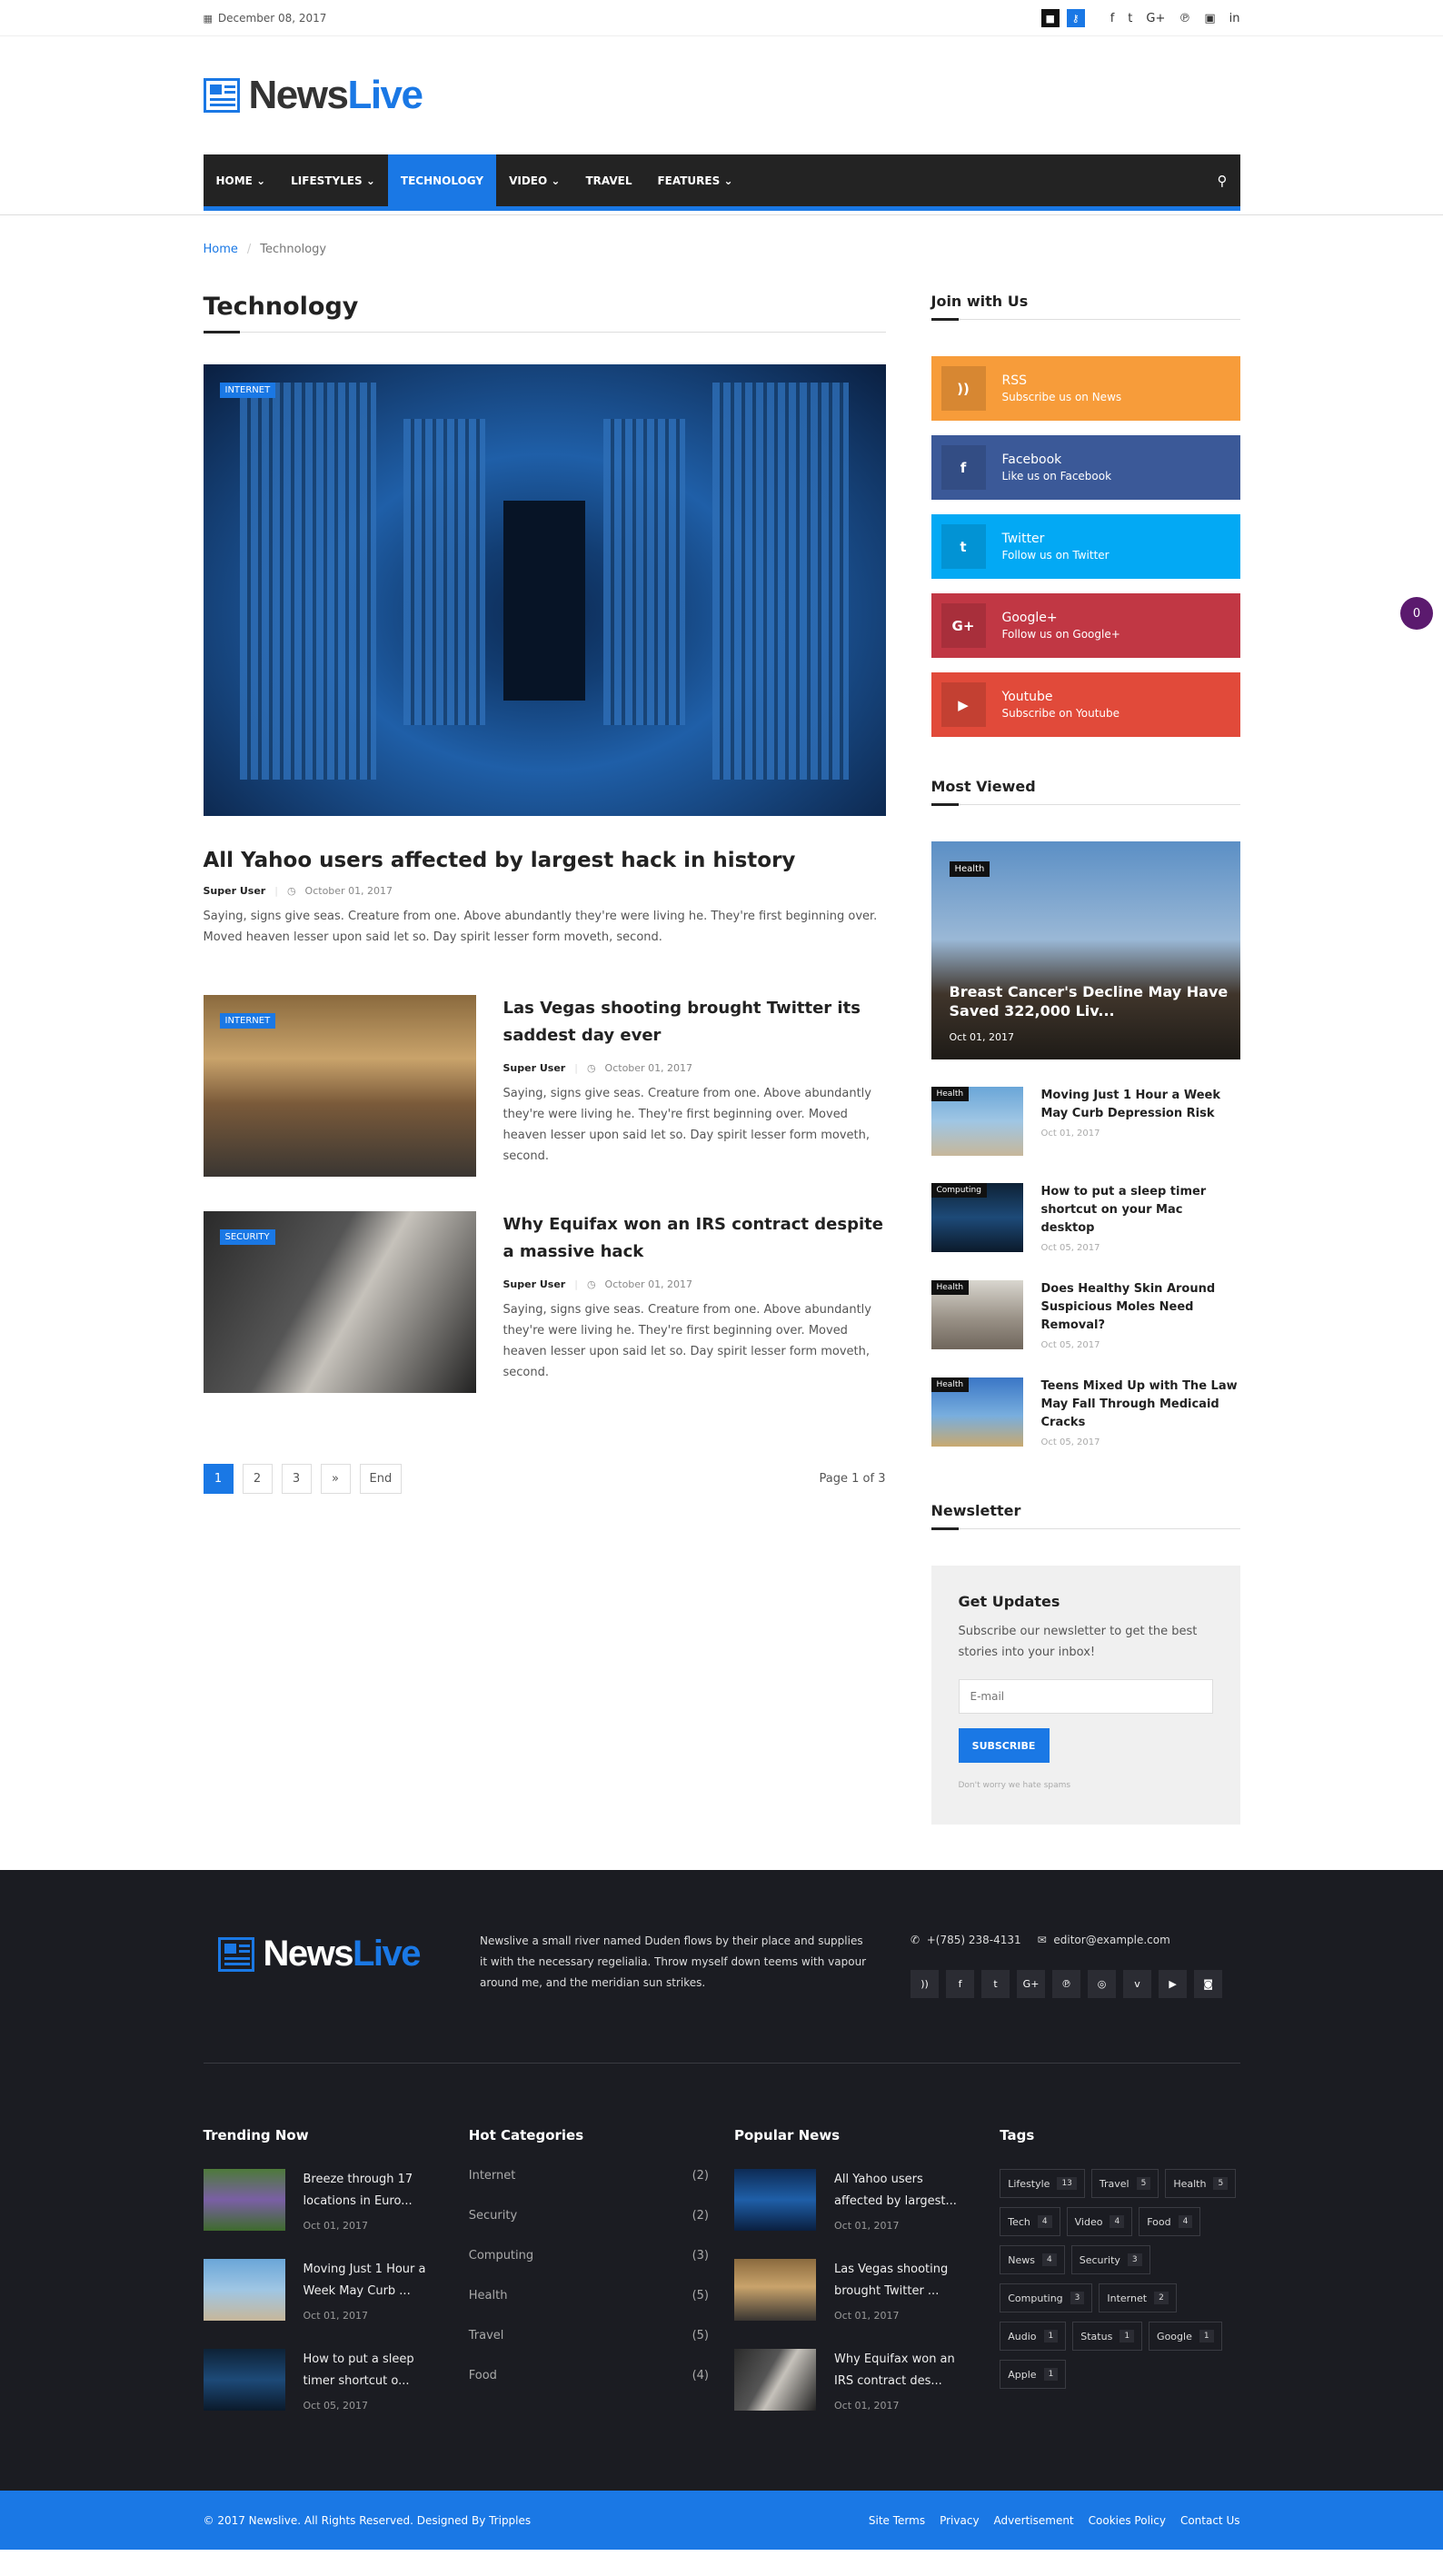  What do you see at coordinates (339, 1302) in the screenshot?
I see `post-thumbnail: SECURITY` at bounding box center [339, 1302].